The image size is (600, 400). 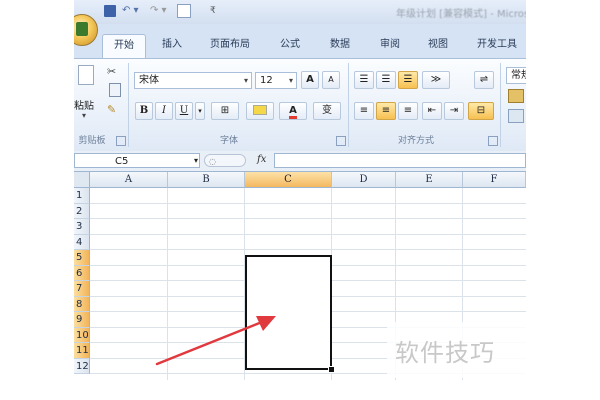 I want to click on align-left-icon: ≡, so click(x=364, y=110).